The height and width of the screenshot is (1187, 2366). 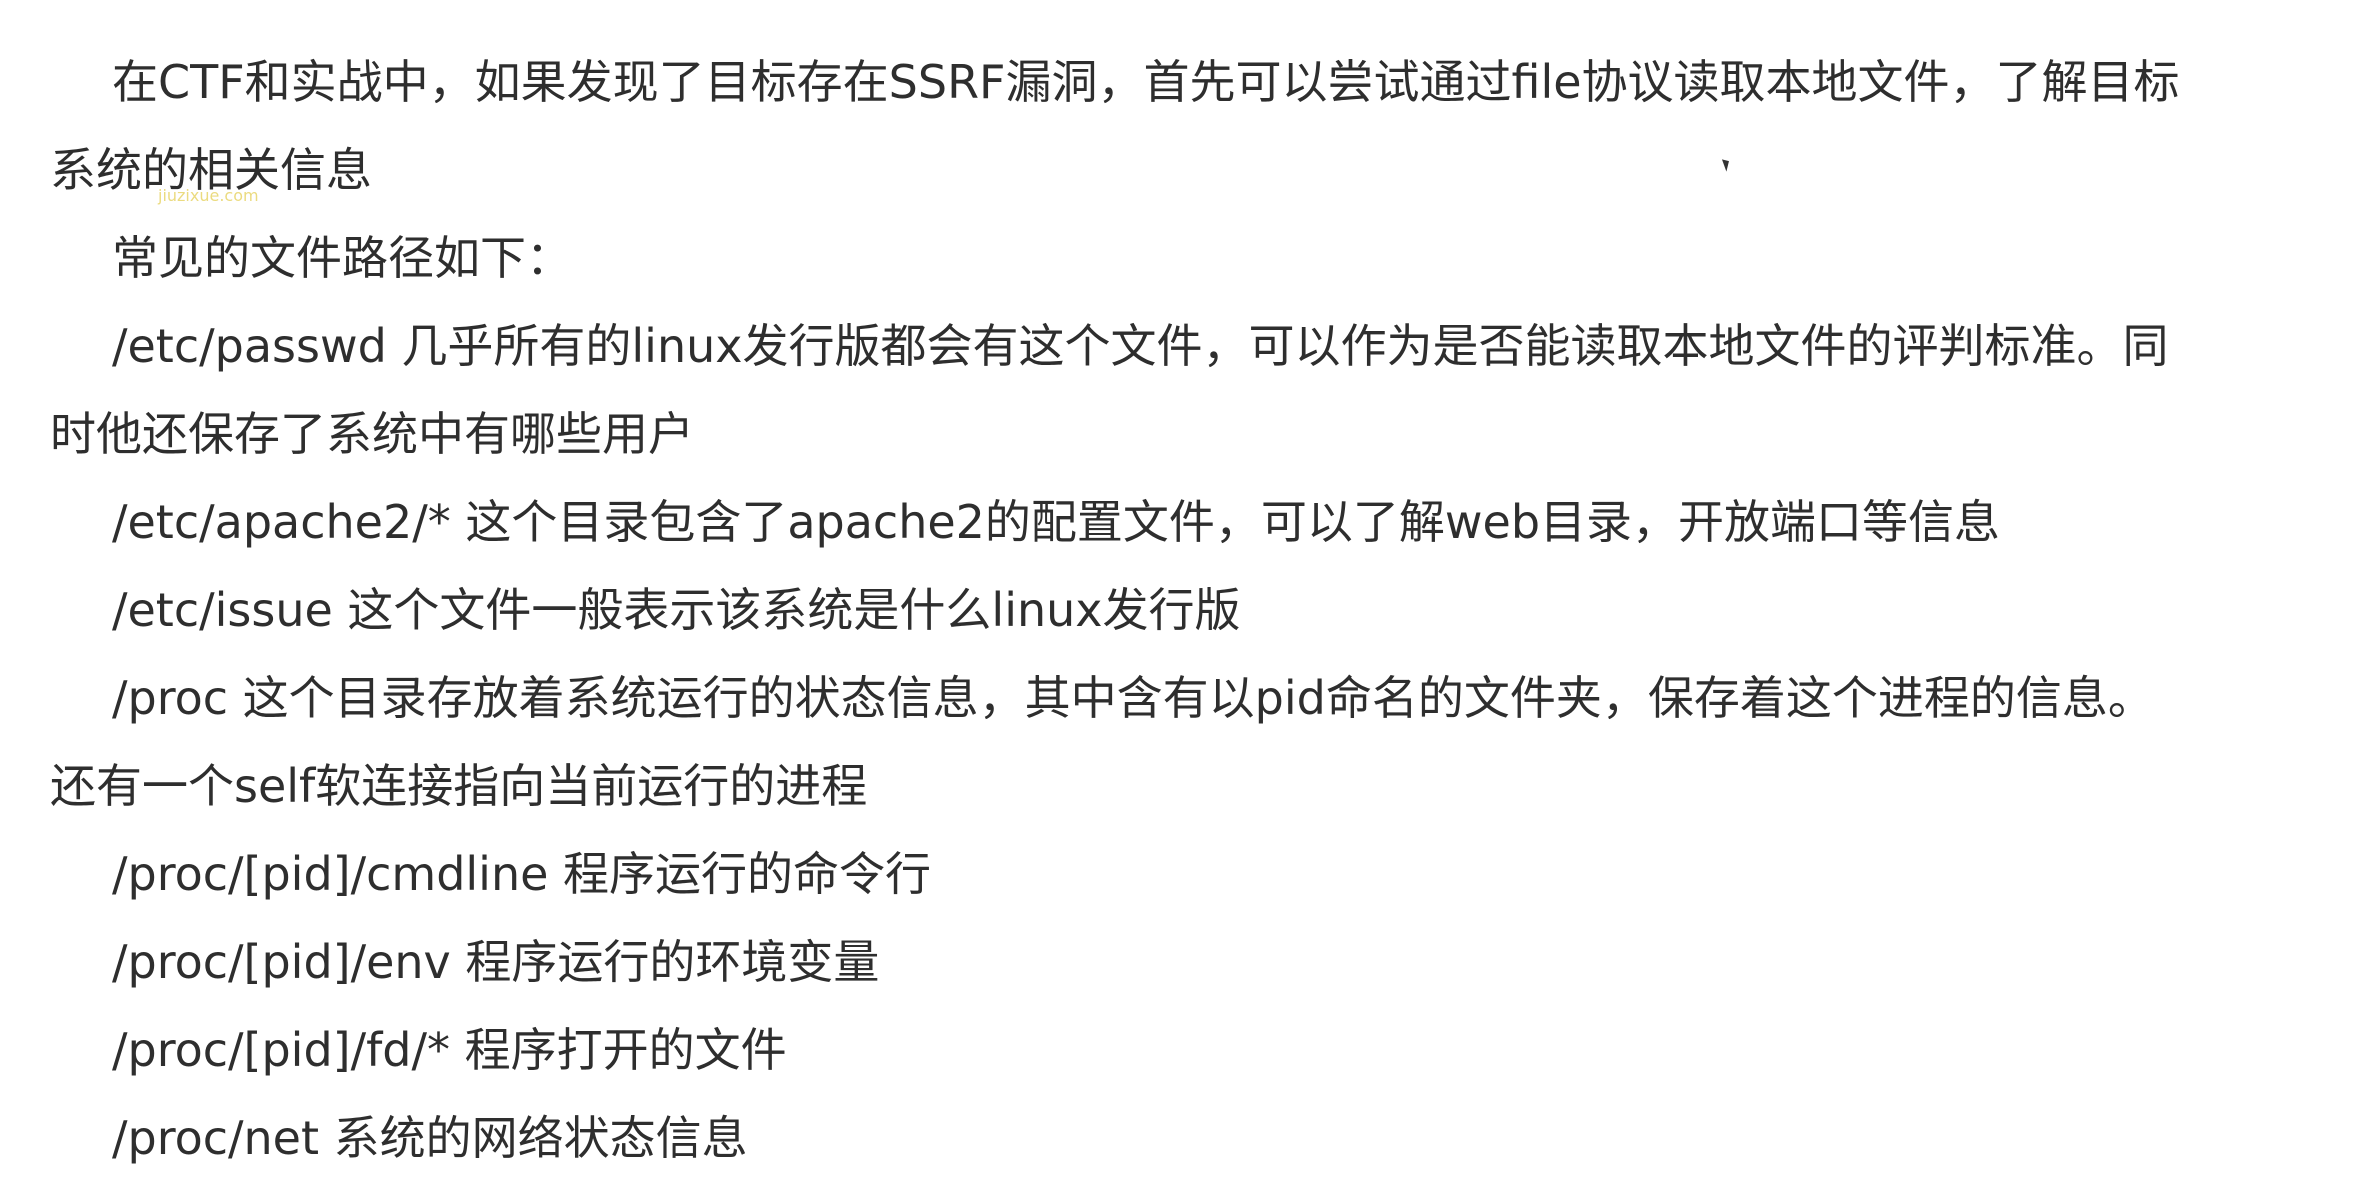 I want to click on paragraph-proc-fd: /proc/[pid]/fd/* 程序打开的文件, so click(x=449, y=1050).